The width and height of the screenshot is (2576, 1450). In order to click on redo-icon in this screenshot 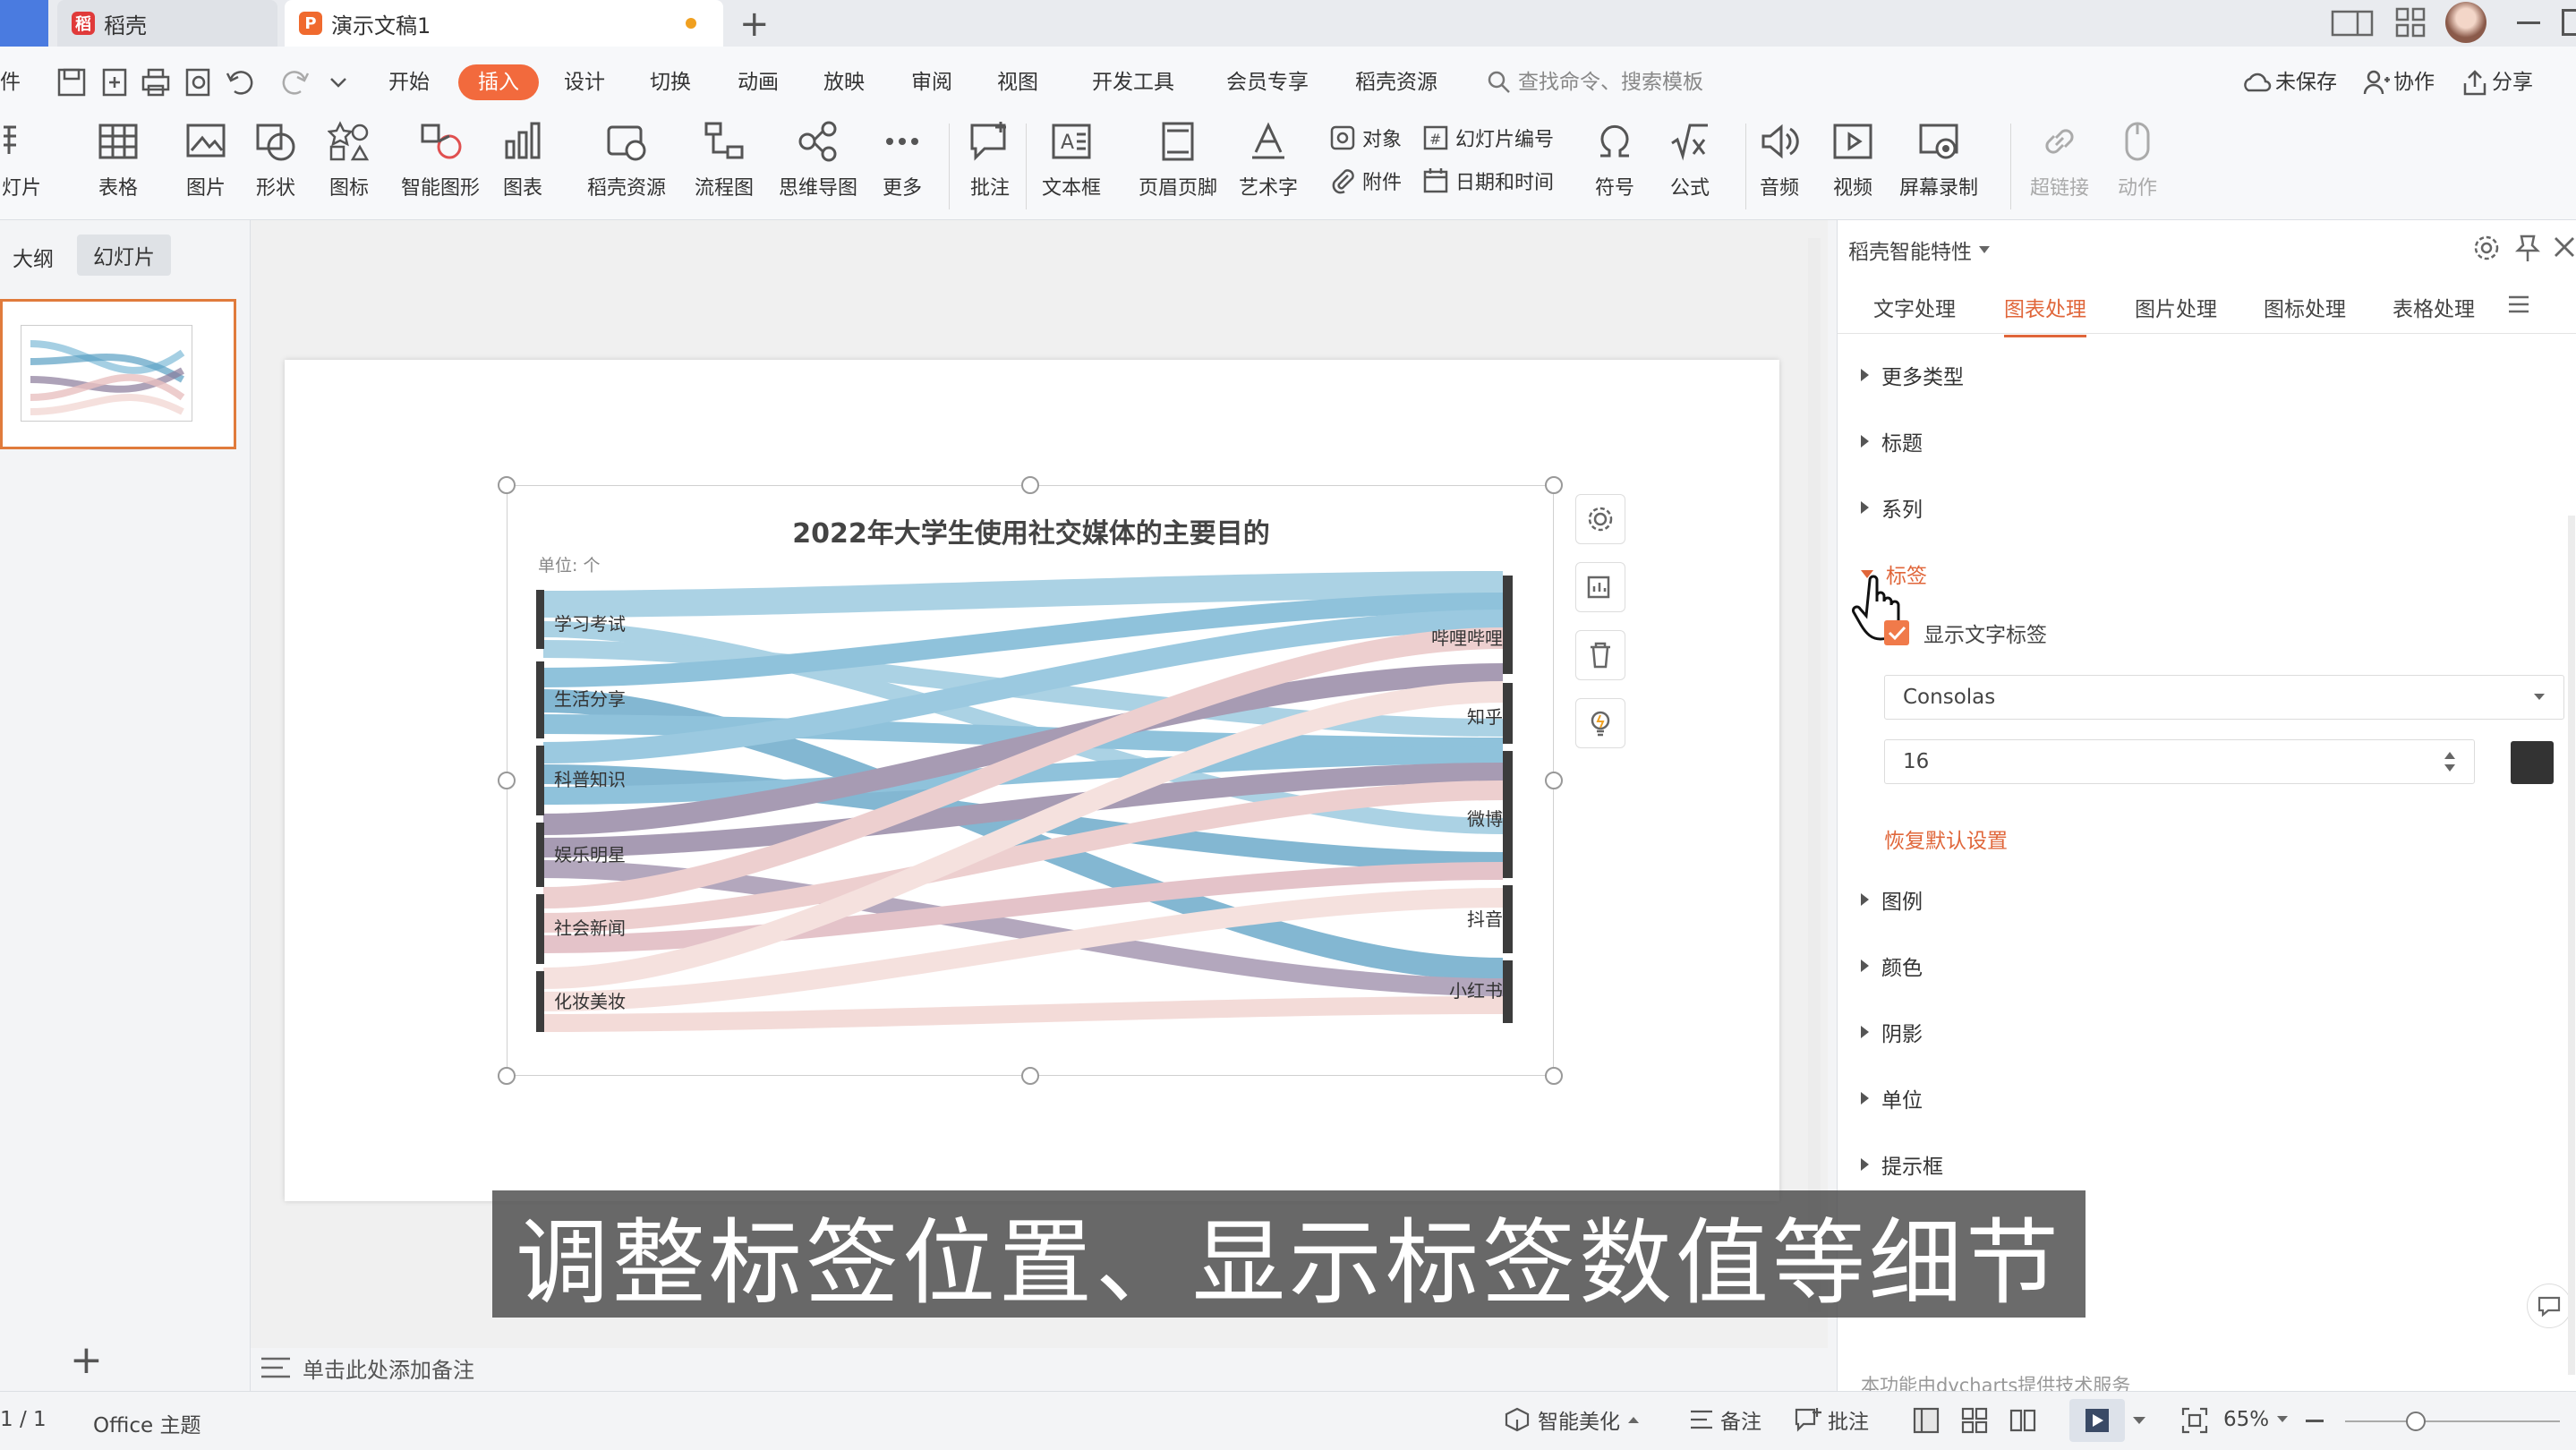, I will do `click(295, 82)`.